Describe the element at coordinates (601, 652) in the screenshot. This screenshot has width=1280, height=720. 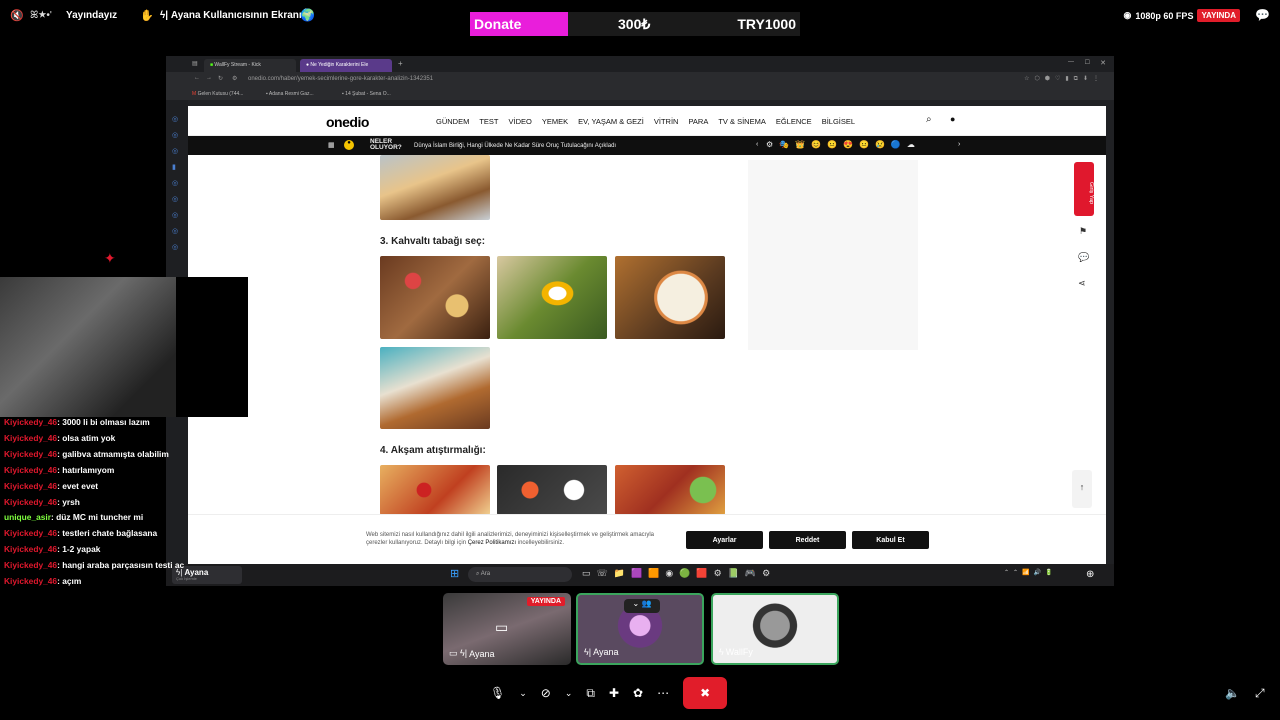
I see `tile-name: ϟ| Ayana` at that location.